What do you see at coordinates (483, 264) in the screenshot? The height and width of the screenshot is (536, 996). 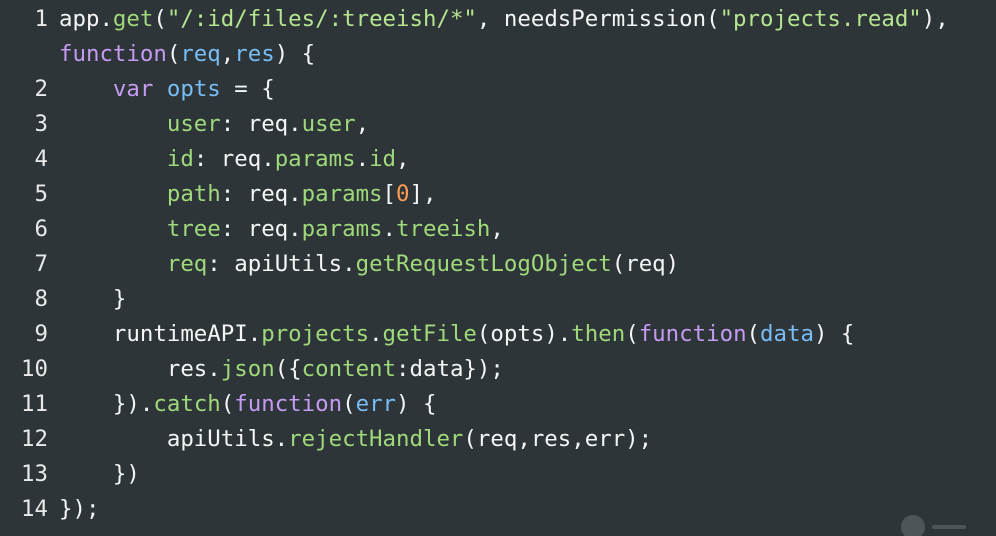 I see `code-token: getRequestLogObject` at bounding box center [483, 264].